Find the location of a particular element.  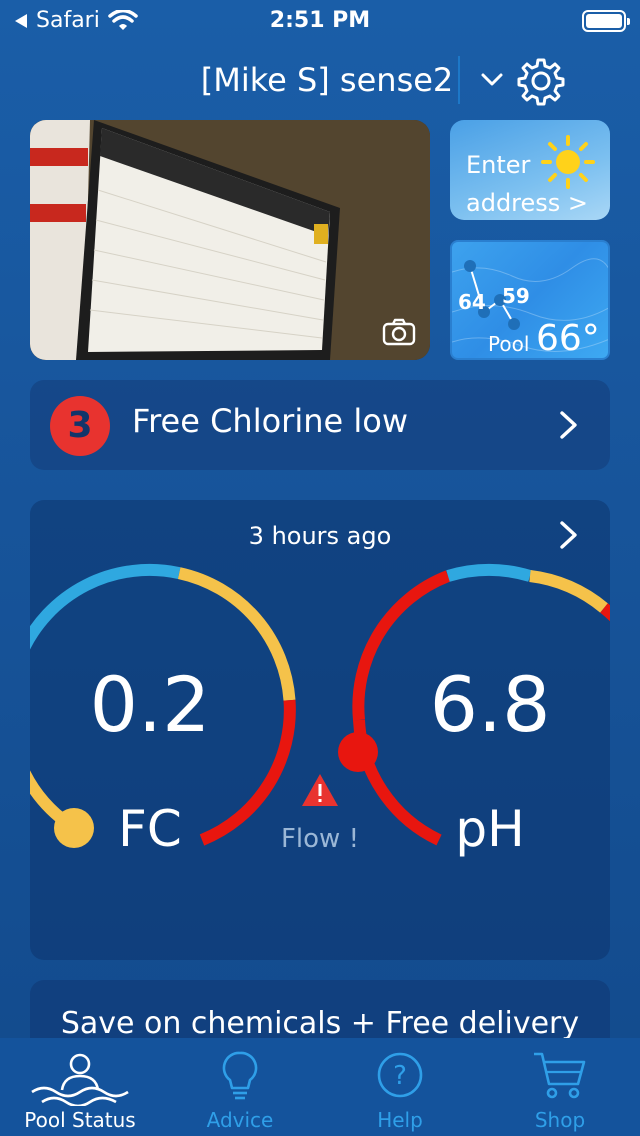

tab-shop: Shop is located at coordinates (560, 1087).